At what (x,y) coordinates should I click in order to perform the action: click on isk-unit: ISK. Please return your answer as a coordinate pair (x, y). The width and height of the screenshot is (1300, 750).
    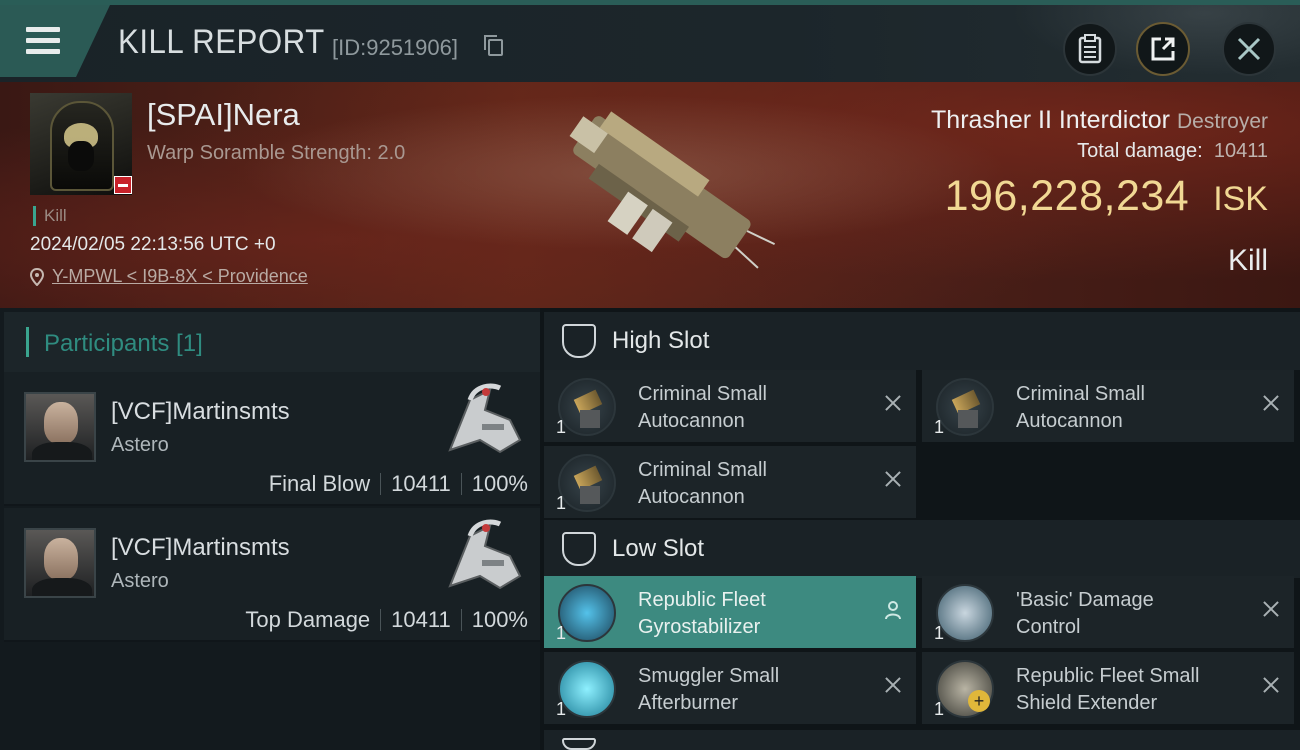
    Looking at the image, I should click on (1240, 199).